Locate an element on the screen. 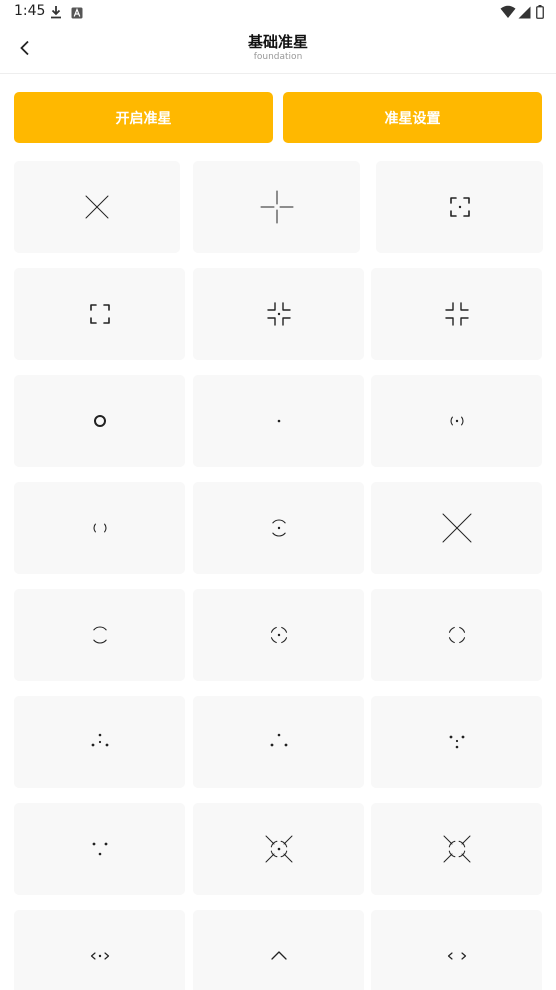 The image size is (556, 990). crosshair-paren-icon is located at coordinates (99, 528).